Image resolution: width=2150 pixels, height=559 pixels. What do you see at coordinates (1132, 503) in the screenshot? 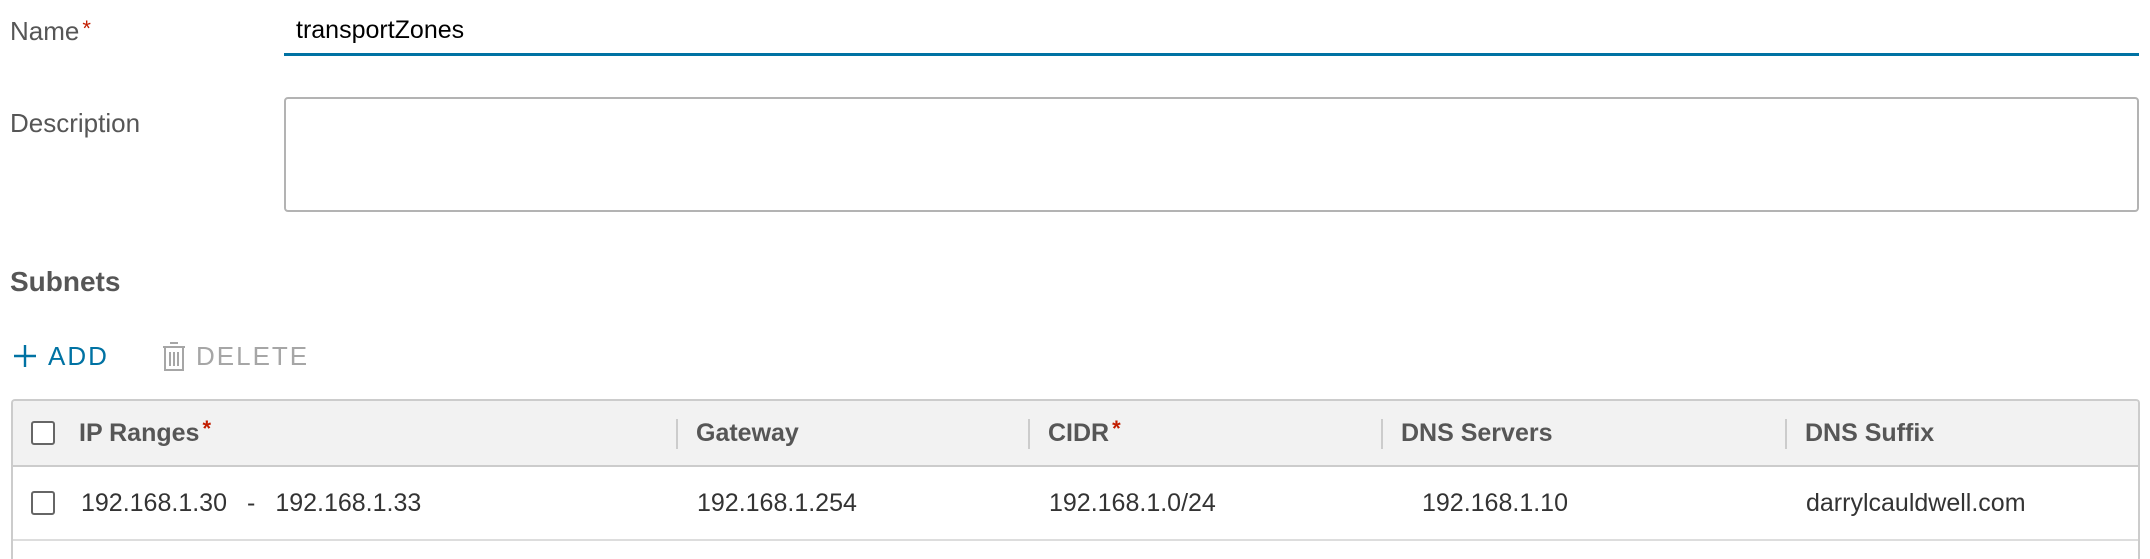
I see `cidr-cell: 192.168.1.0/24` at bounding box center [1132, 503].